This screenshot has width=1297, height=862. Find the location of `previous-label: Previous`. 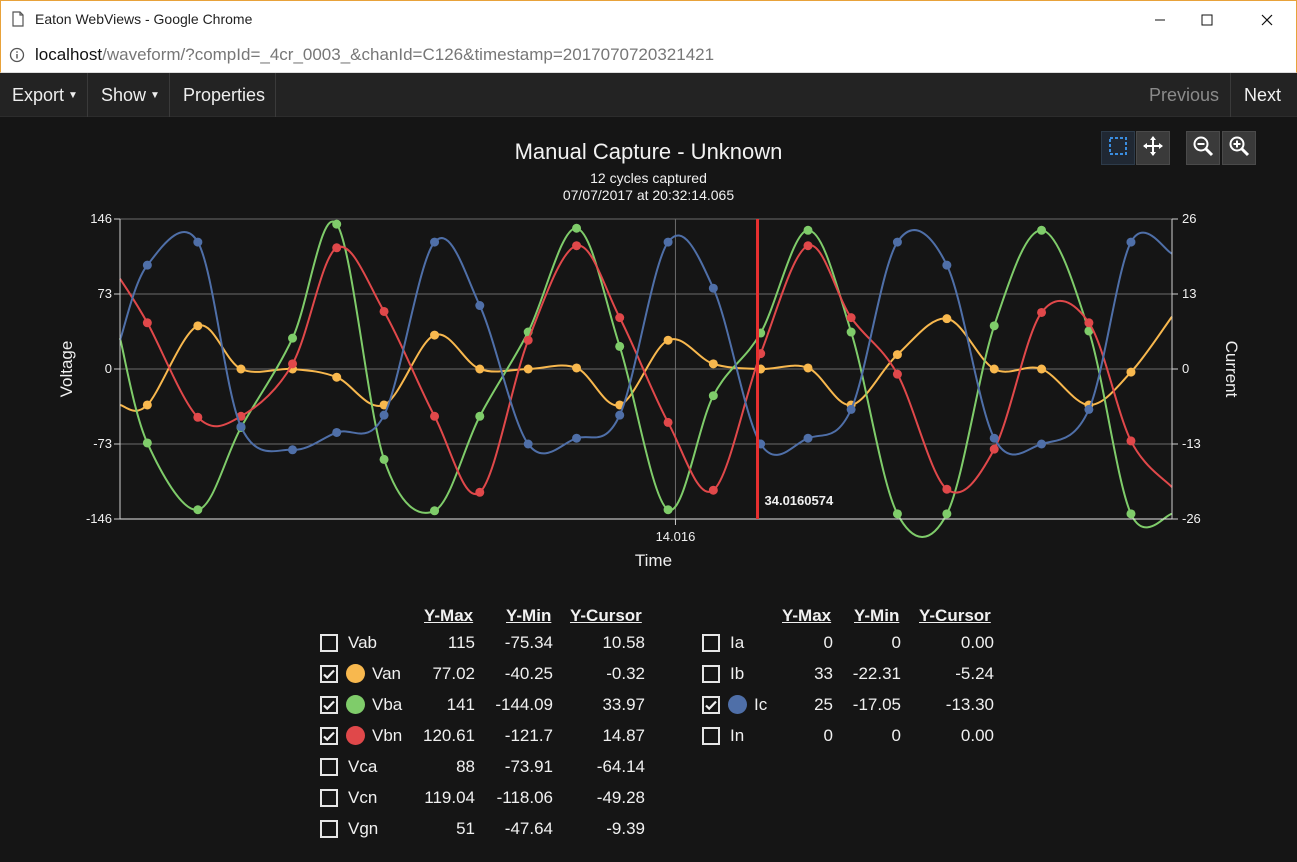

previous-label: Previous is located at coordinates (1184, 94).